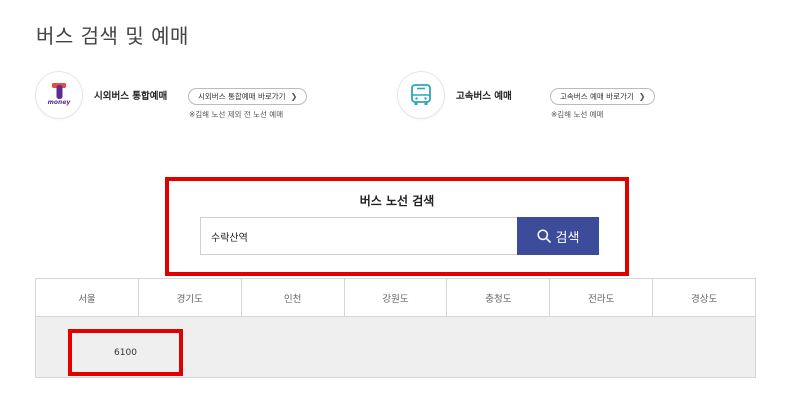 This screenshot has height=399, width=800. I want to click on tmoney-t-icon, so click(59, 91).